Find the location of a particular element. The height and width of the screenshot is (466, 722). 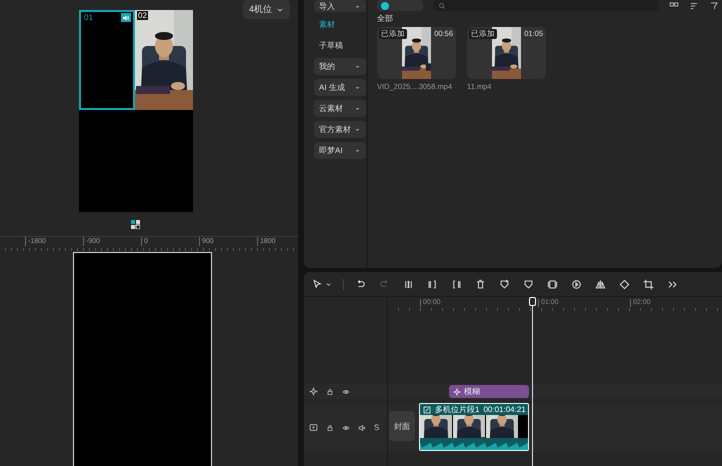

cover-button: 封面 is located at coordinates (402, 426).